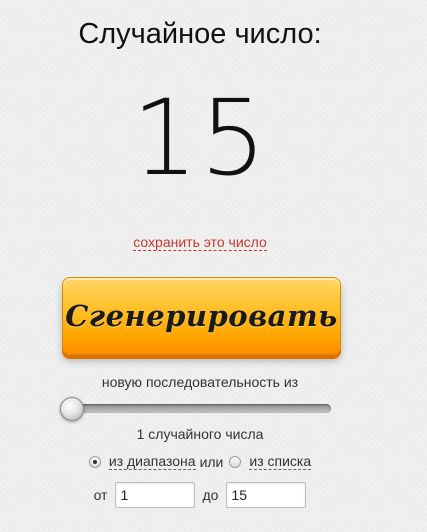 The height and width of the screenshot is (532, 427). What do you see at coordinates (200, 138) in the screenshot?
I see `random-number-display: 15` at bounding box center [200, 138].